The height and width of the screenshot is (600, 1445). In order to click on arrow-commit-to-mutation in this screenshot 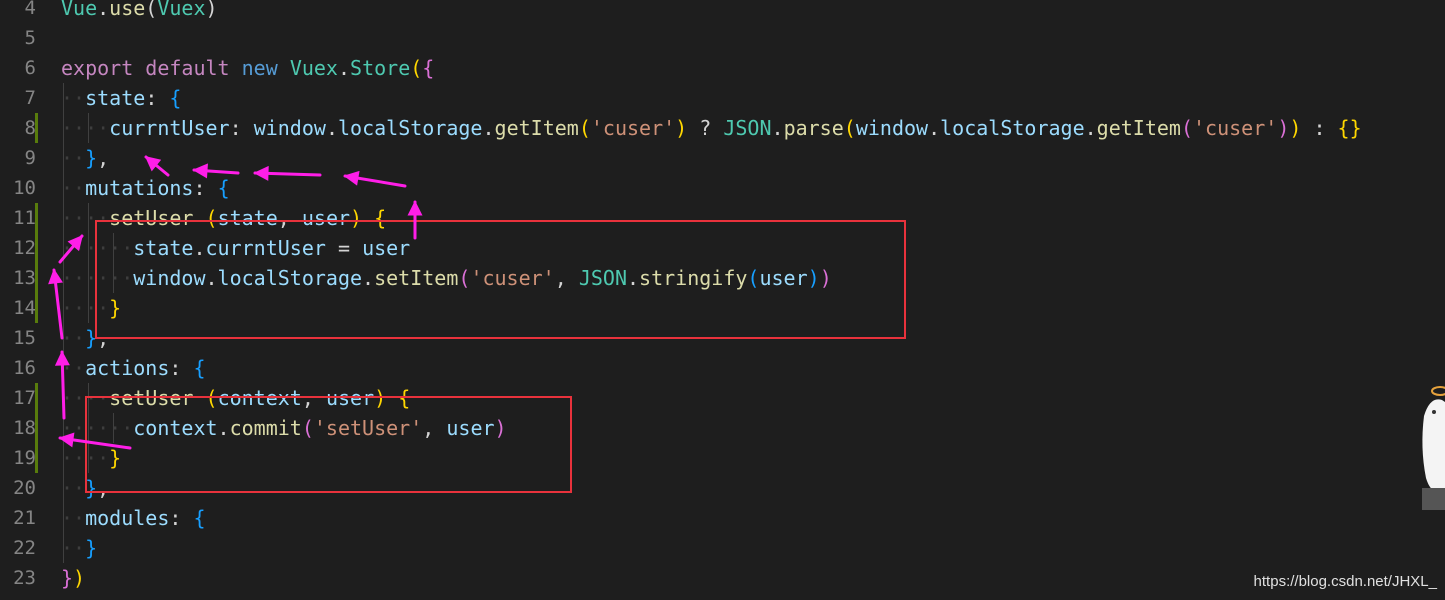, I will do `click(95, 441)`.